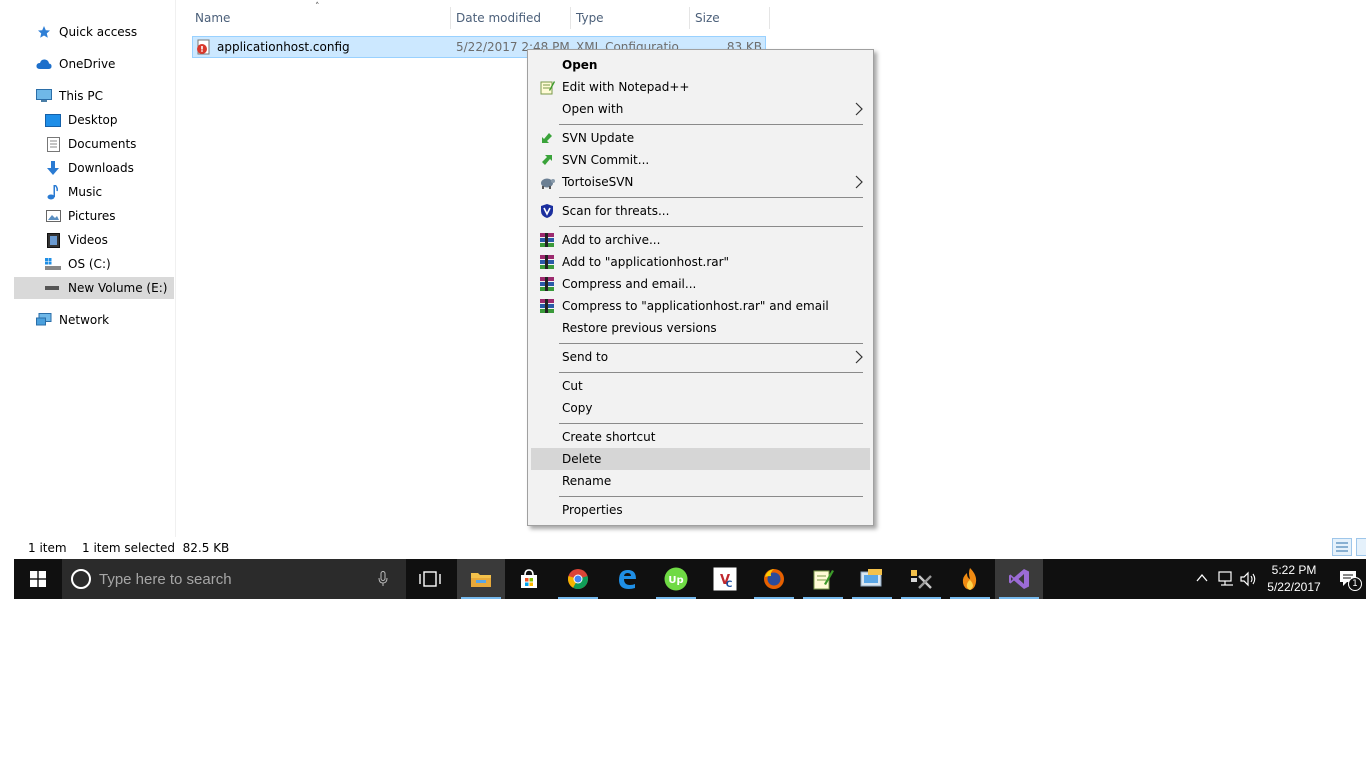  I want to click on videos-icon, so click(53, 240).